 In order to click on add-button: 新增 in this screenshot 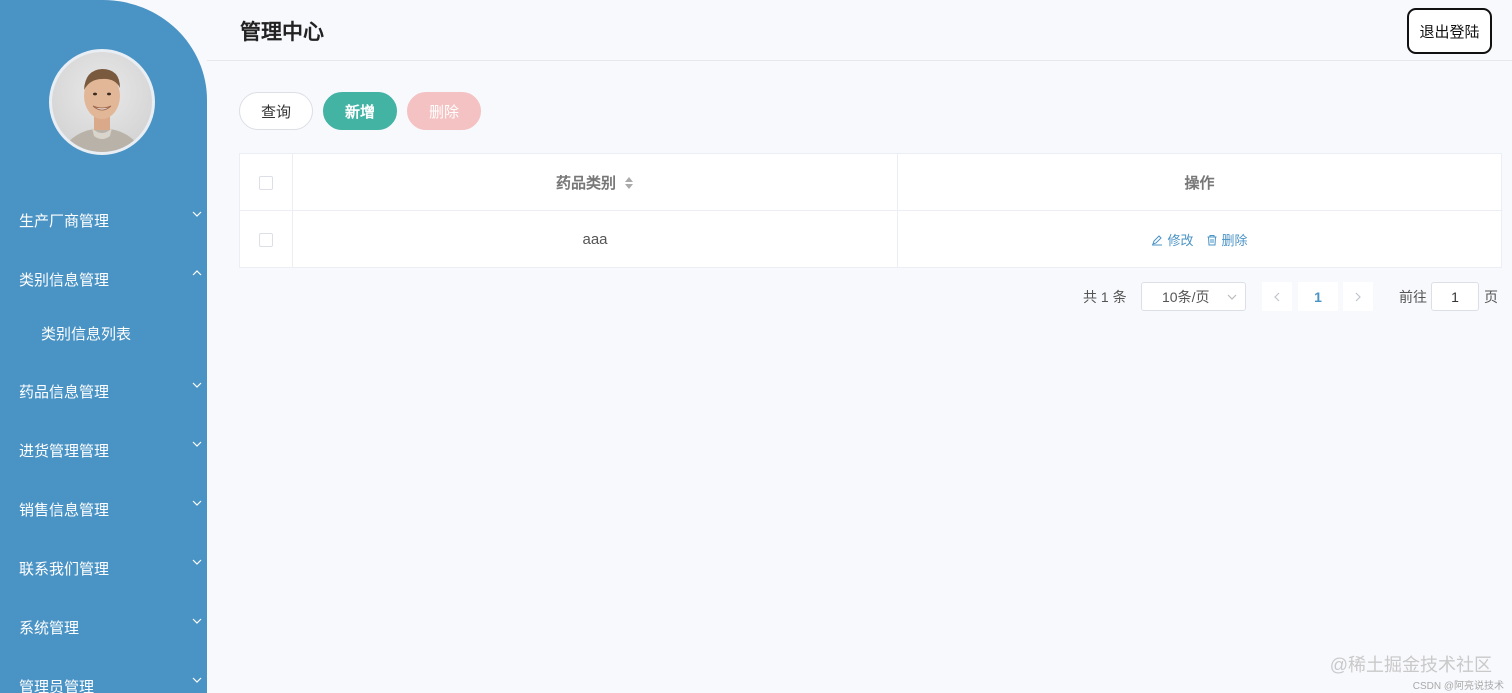, I will do `click(360, 111)`.